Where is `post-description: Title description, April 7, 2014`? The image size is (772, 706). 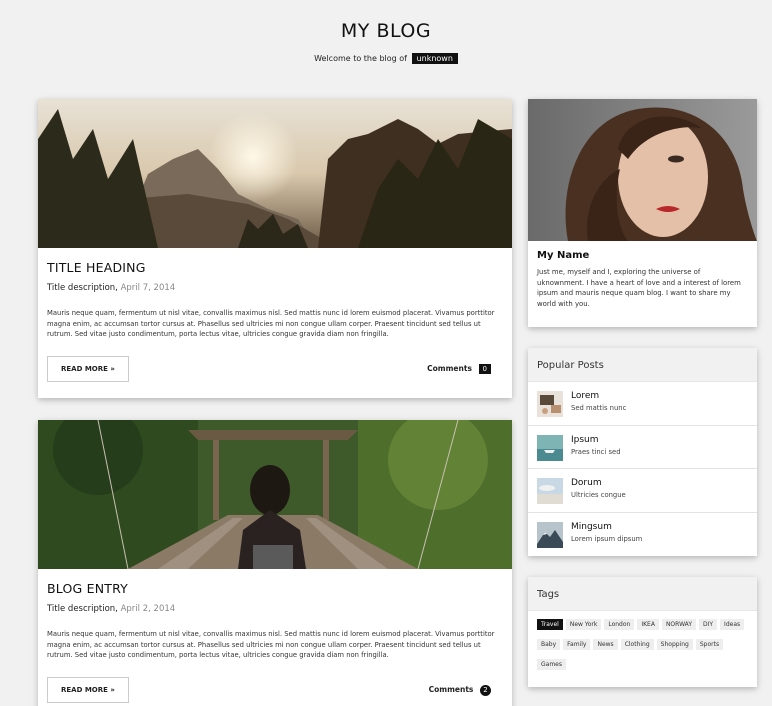 post-description: Title description, April 7, 2014 is located at coordinates (275, 288).